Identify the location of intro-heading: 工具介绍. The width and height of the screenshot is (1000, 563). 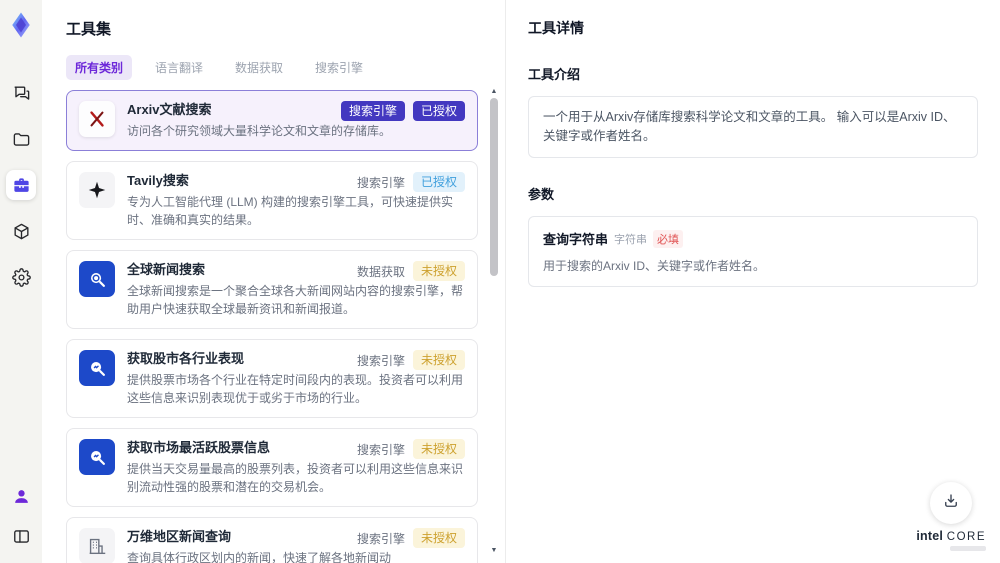
(554, 74).